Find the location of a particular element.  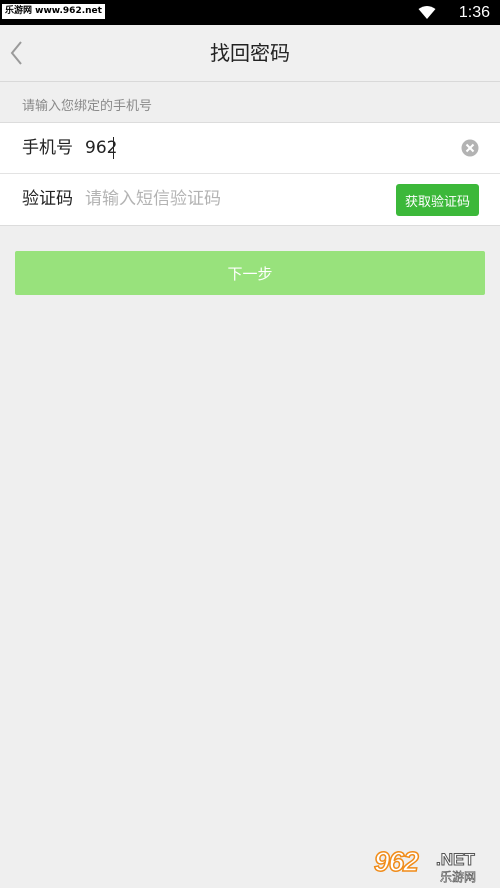

title-bar: 找回密码 is located at coordinates (250, 53).